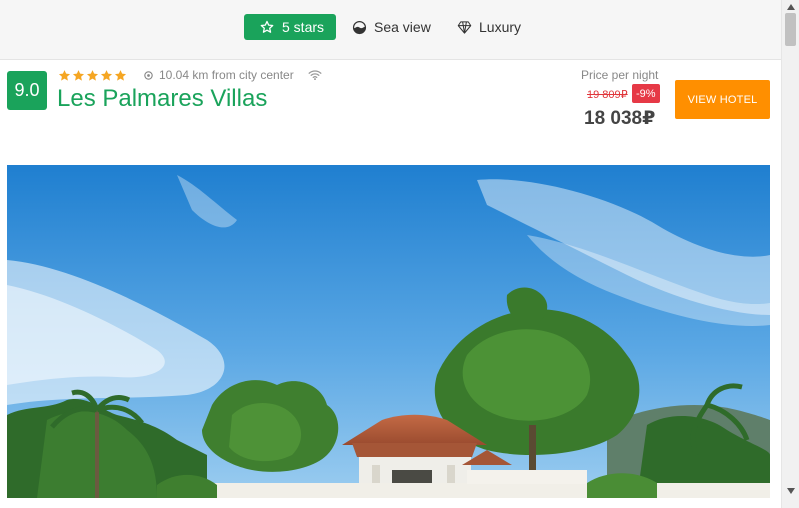  Describe the element at coordinates (27, 90) in the screenshot. I see `rating-score-badge: 9.0` at that location.